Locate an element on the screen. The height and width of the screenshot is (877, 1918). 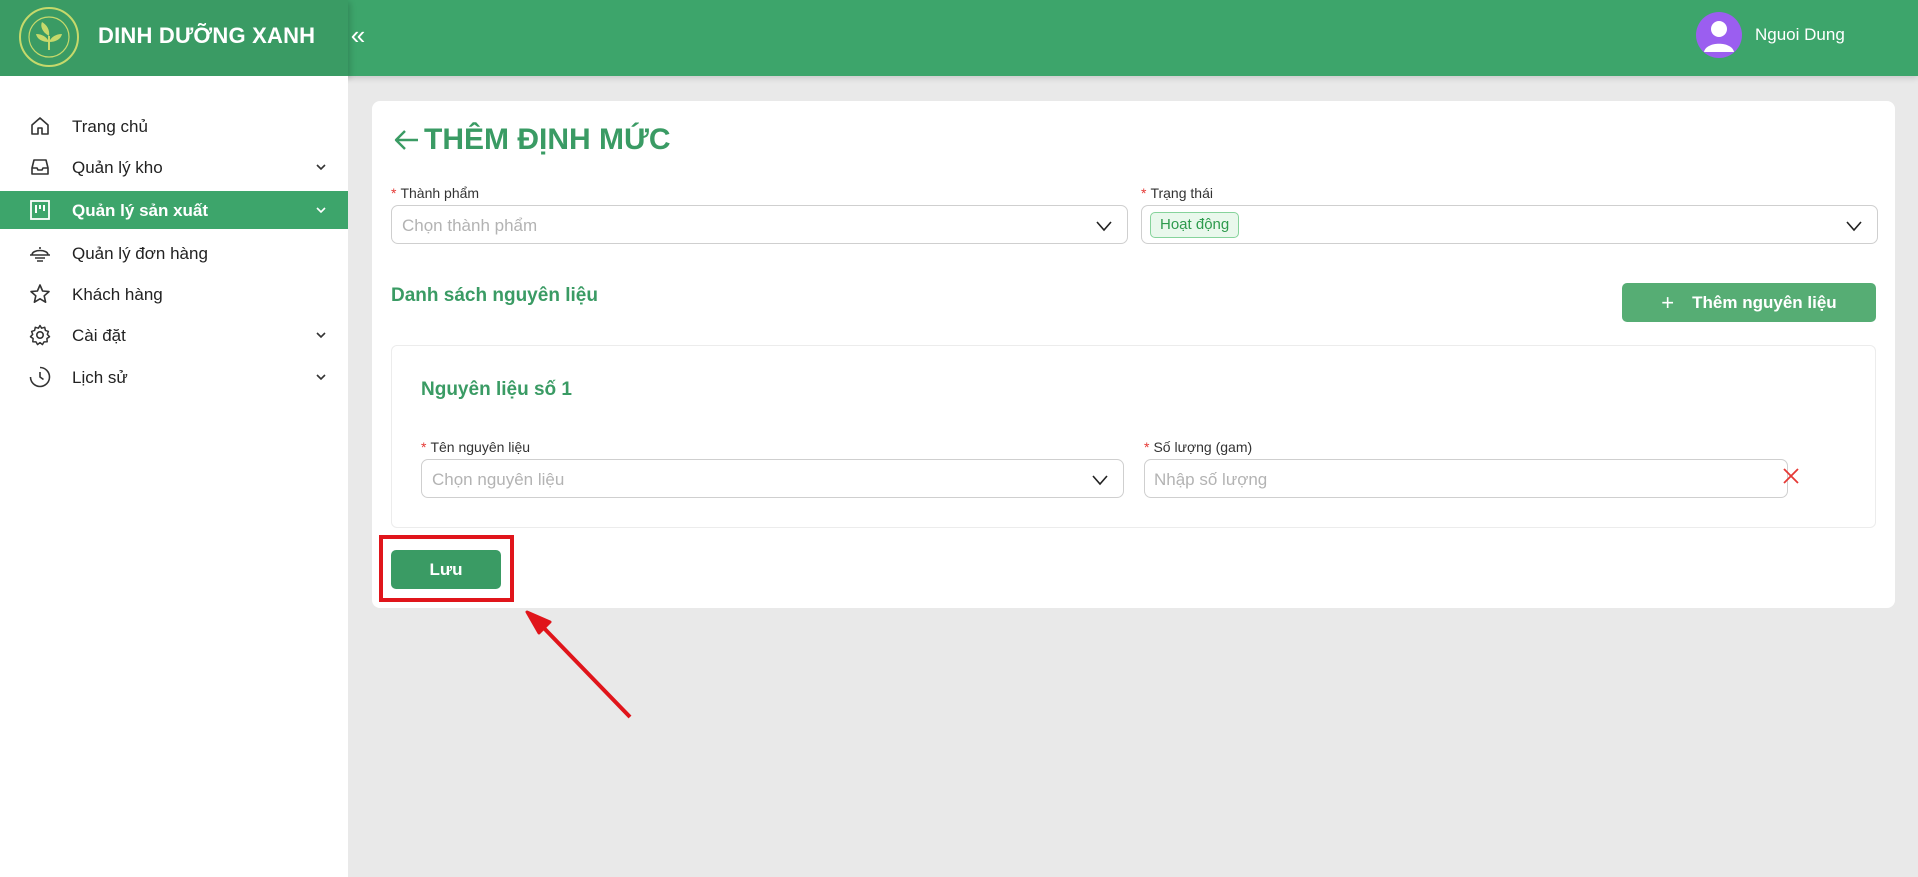
add-ingredient-button: + Thêm nguyên liệu is located at coordinates (1749, 302).